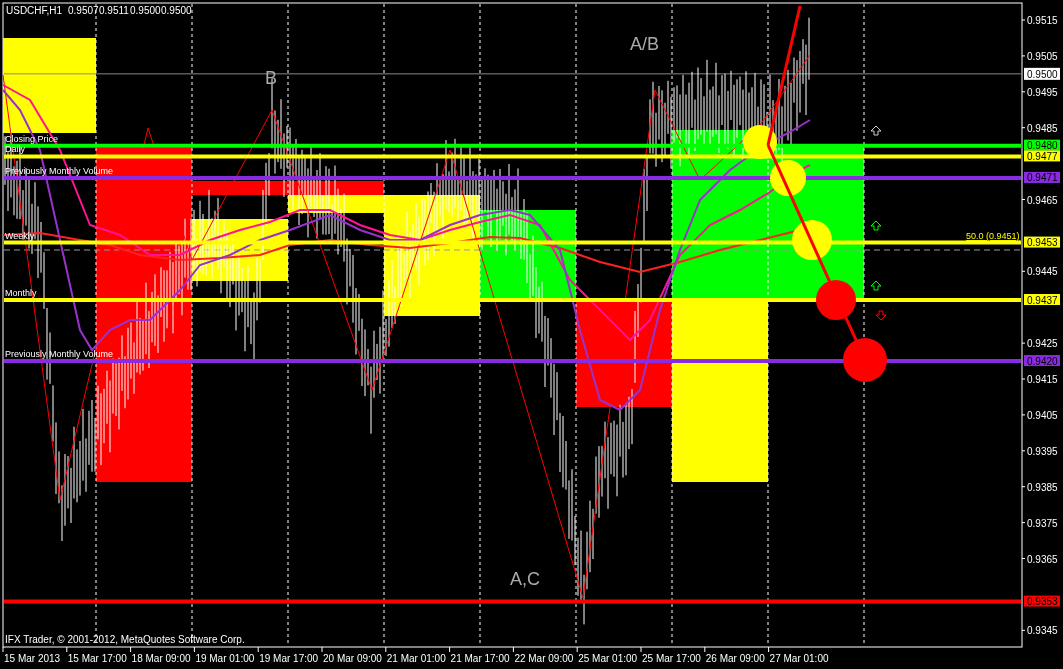 The width and height of the screenshot is (1063, 669). What do you see at coordinates (352, 658) in the screenshot?
I see `time-axis-label: 20 Mar 09:00` at bounding box center [352, 658].